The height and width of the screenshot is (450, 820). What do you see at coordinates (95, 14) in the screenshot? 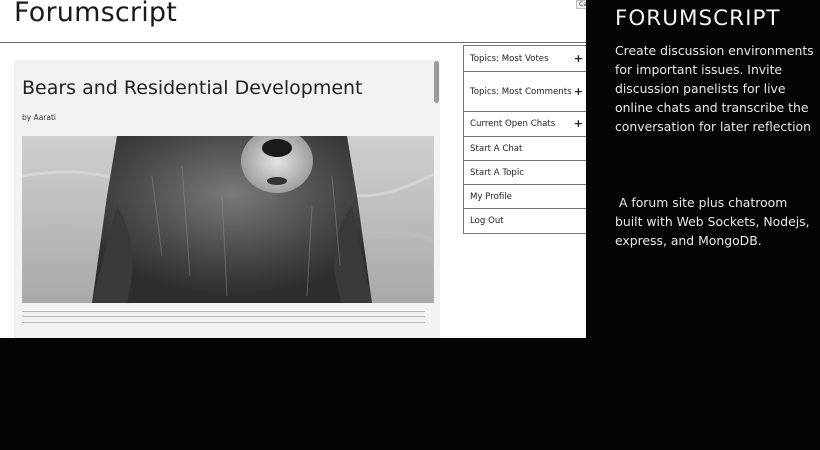
I see `site-title: Forumscript` at bounding box center [95, 14].